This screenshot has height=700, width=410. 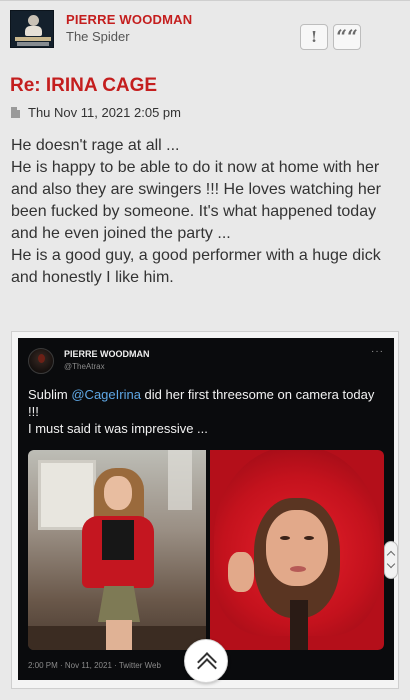 I want to click on photo-hand-shape, so click(x=241, y=572).